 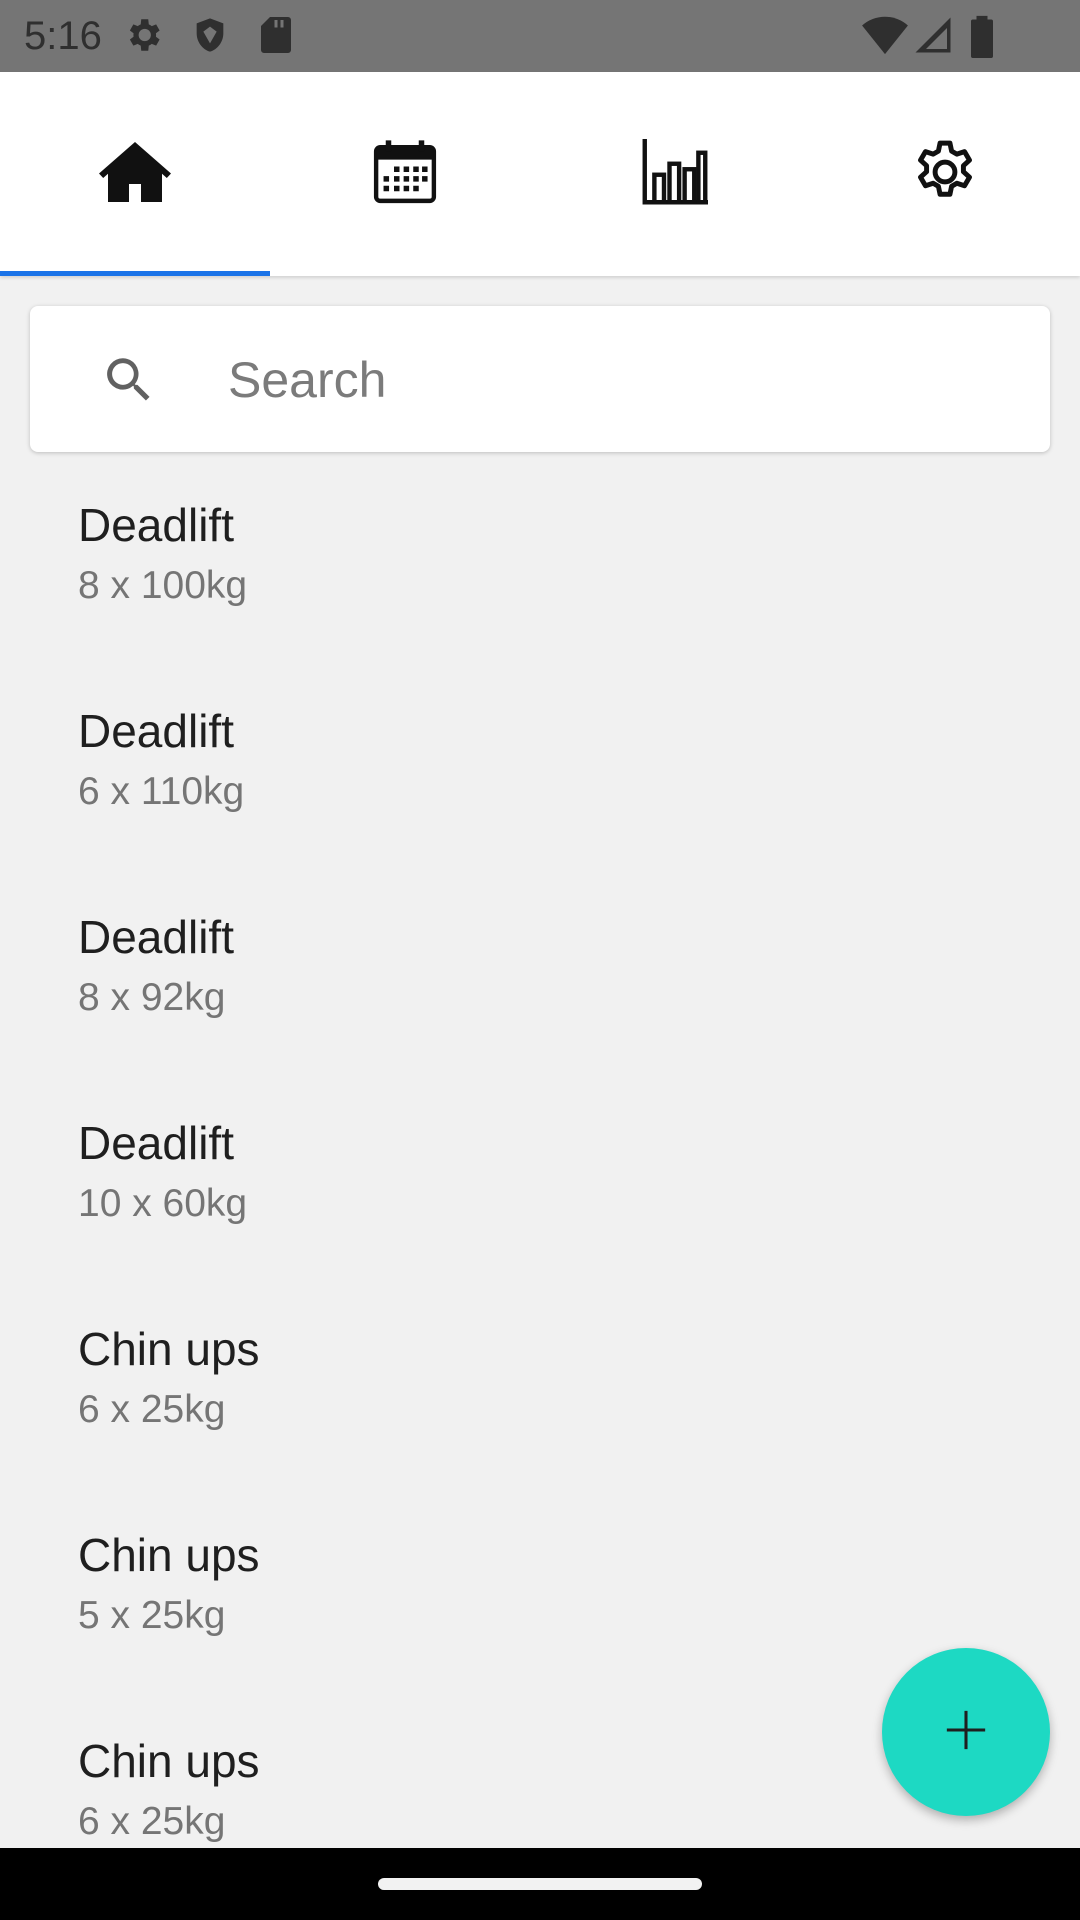 I want to click on gear-icon, so click(x=143, y=37).